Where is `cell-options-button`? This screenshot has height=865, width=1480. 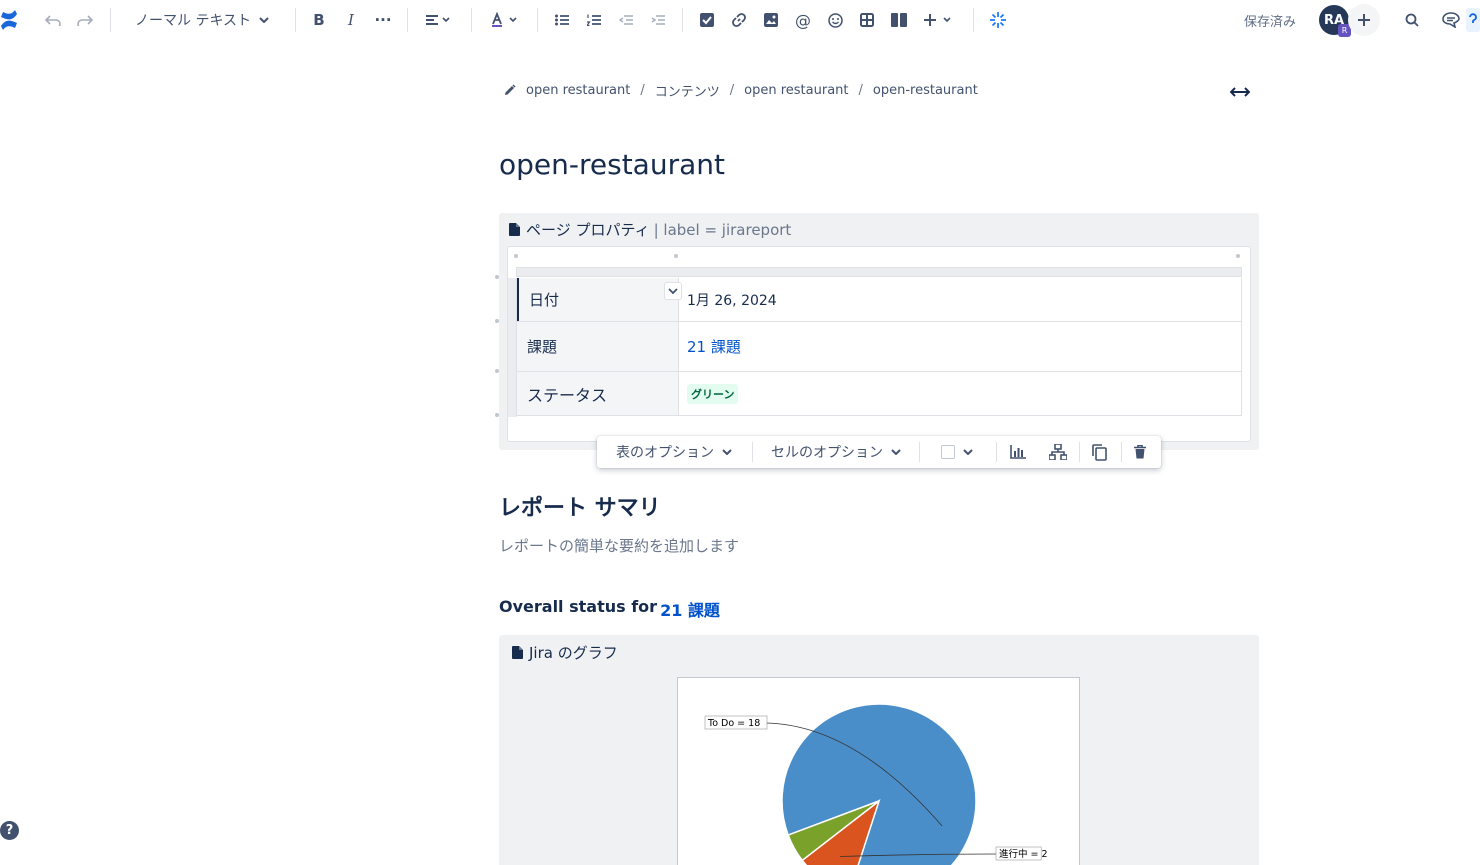 cell-options-button is located at coordinates (673, 291).